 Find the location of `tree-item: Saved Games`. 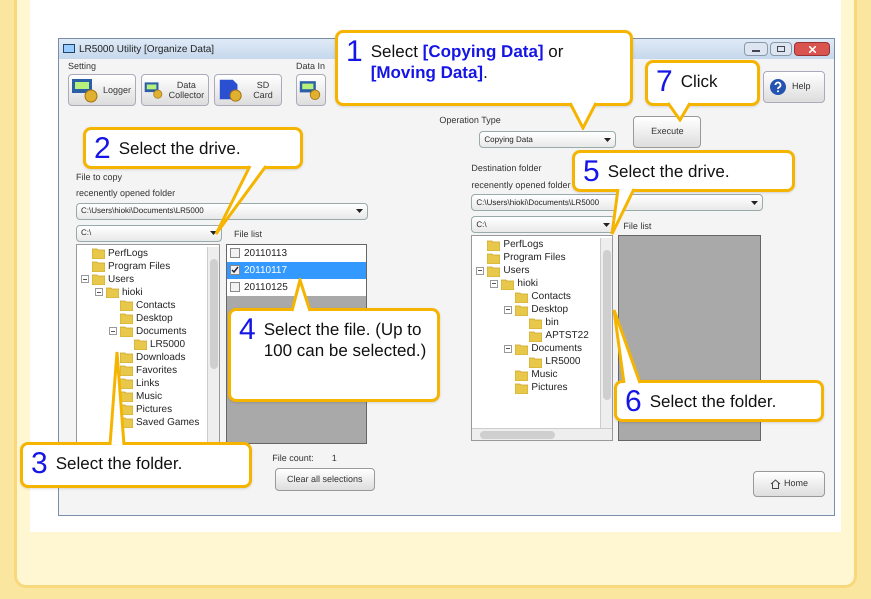

tree-item: Saved Games is located at coordinates (168, 422).